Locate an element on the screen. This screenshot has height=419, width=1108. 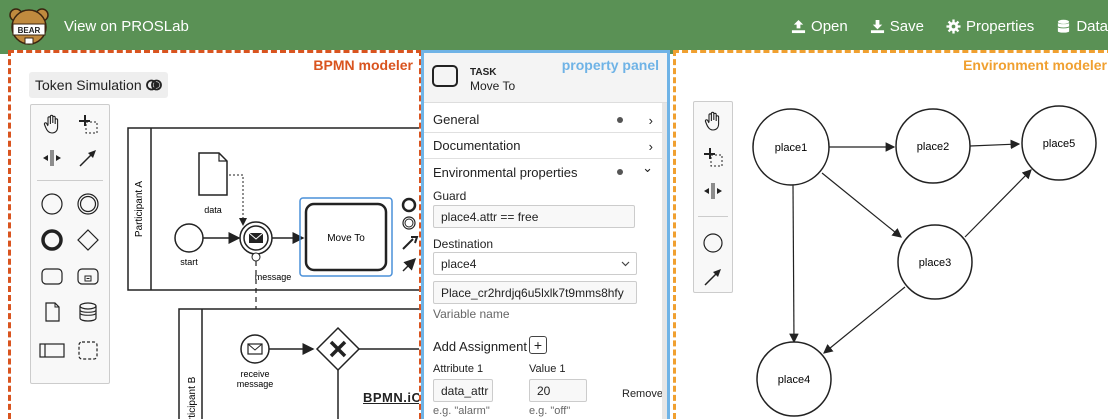
space-tool-icon is located at coordinates (52, 158).